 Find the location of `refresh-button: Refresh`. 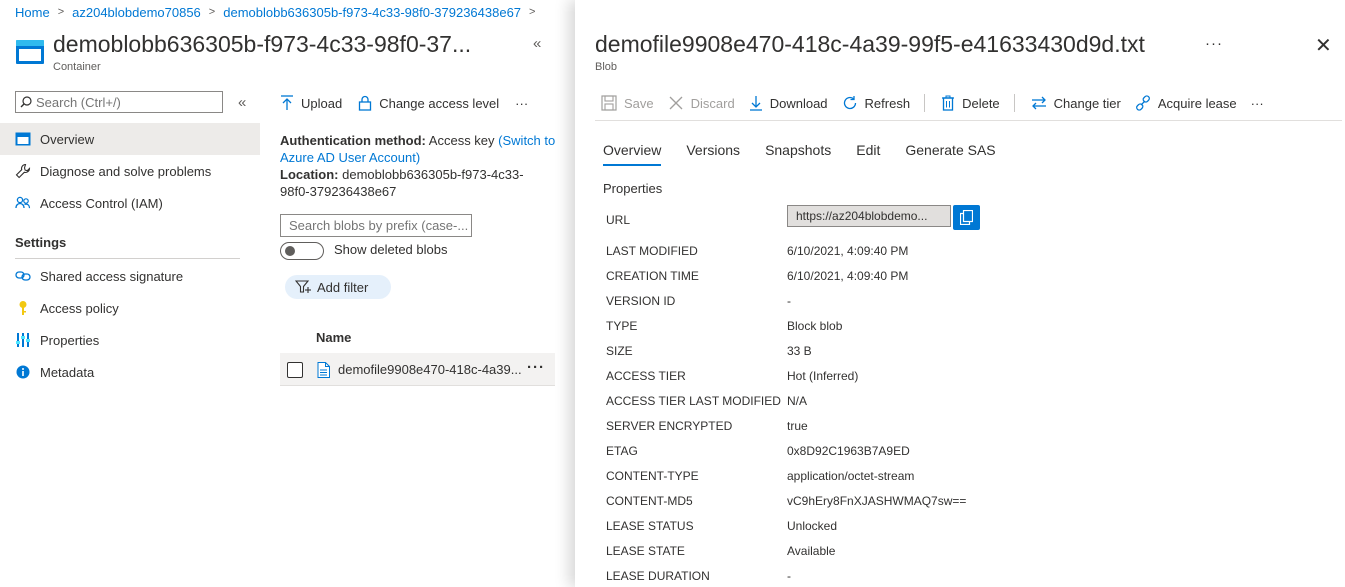

refresh-button: Refresh is located at coordinates (876, 103).